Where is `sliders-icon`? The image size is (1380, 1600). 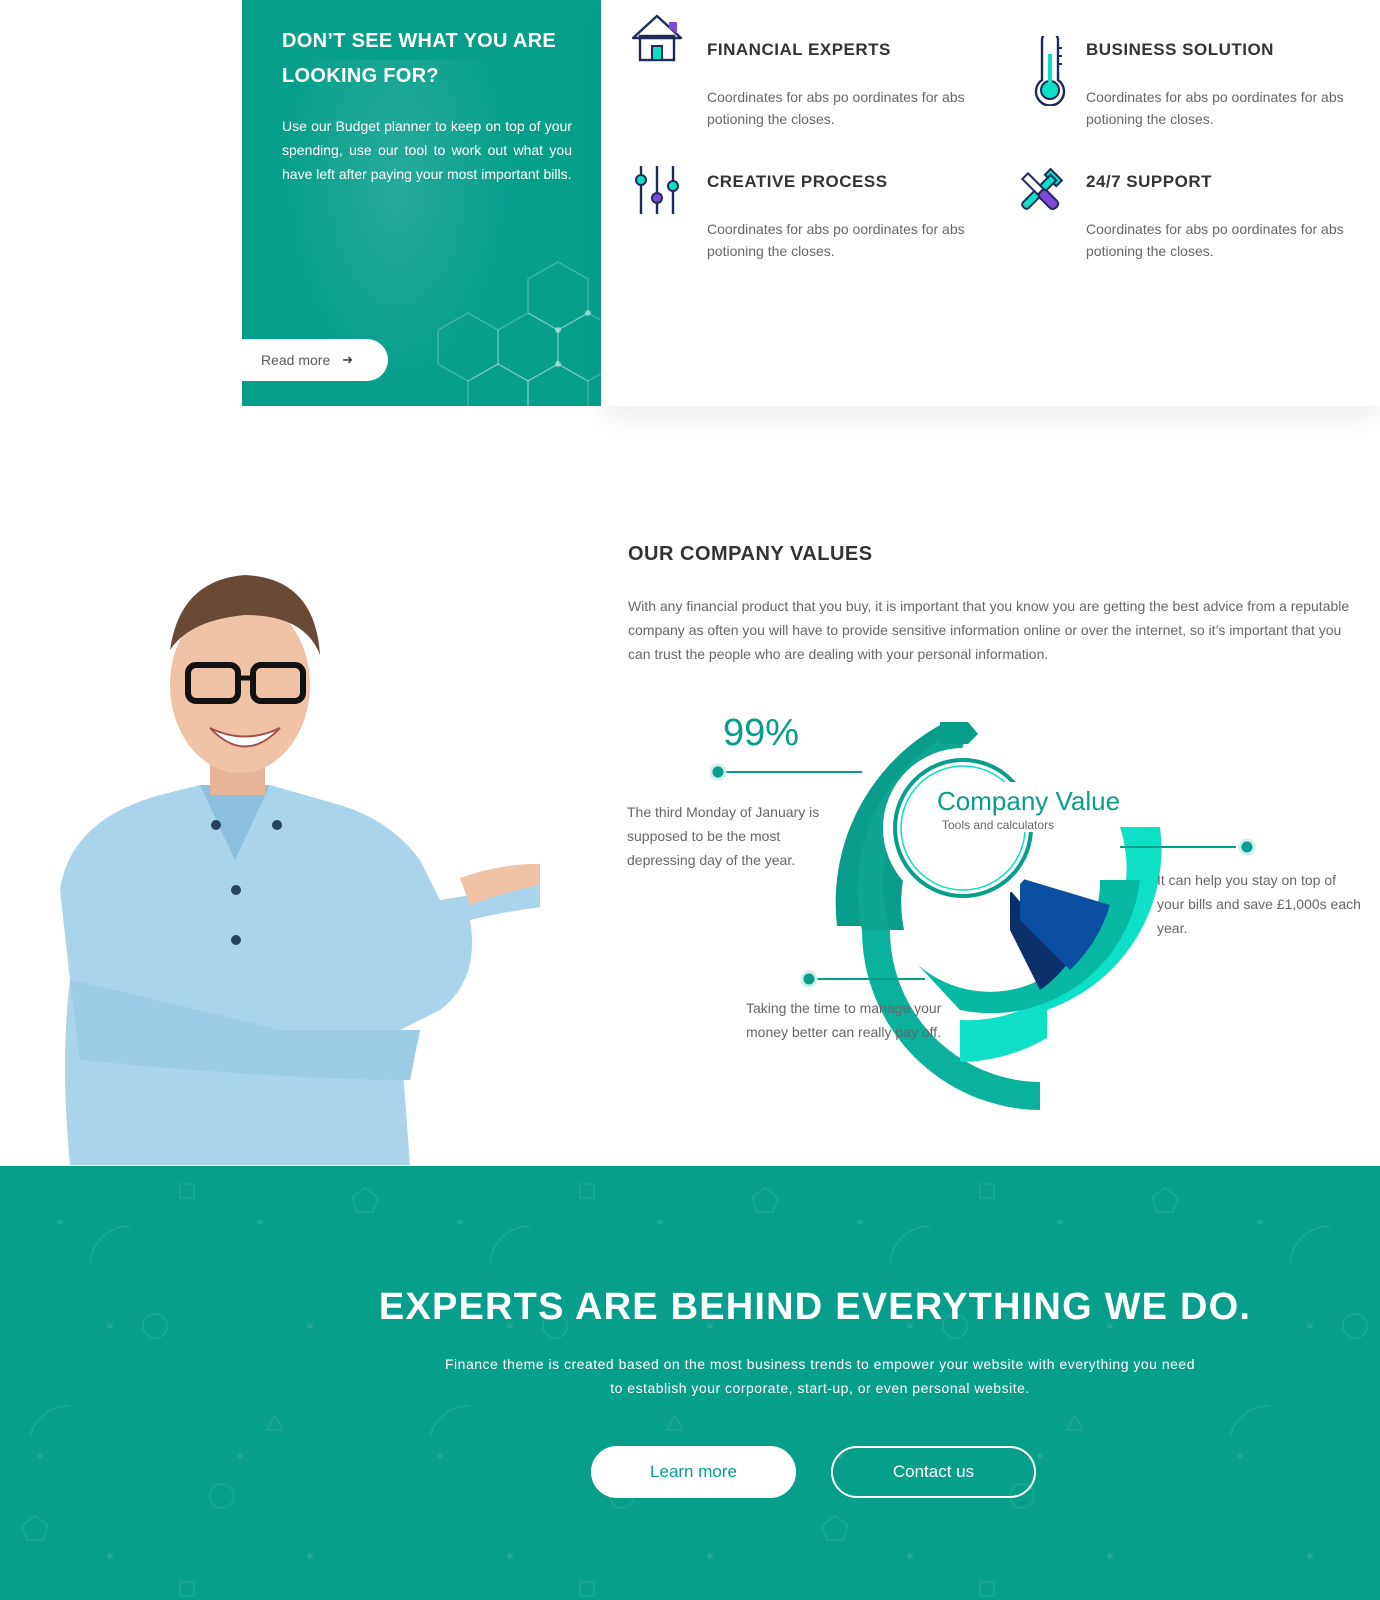 sliders-icon is located at coordinates (657, 190).